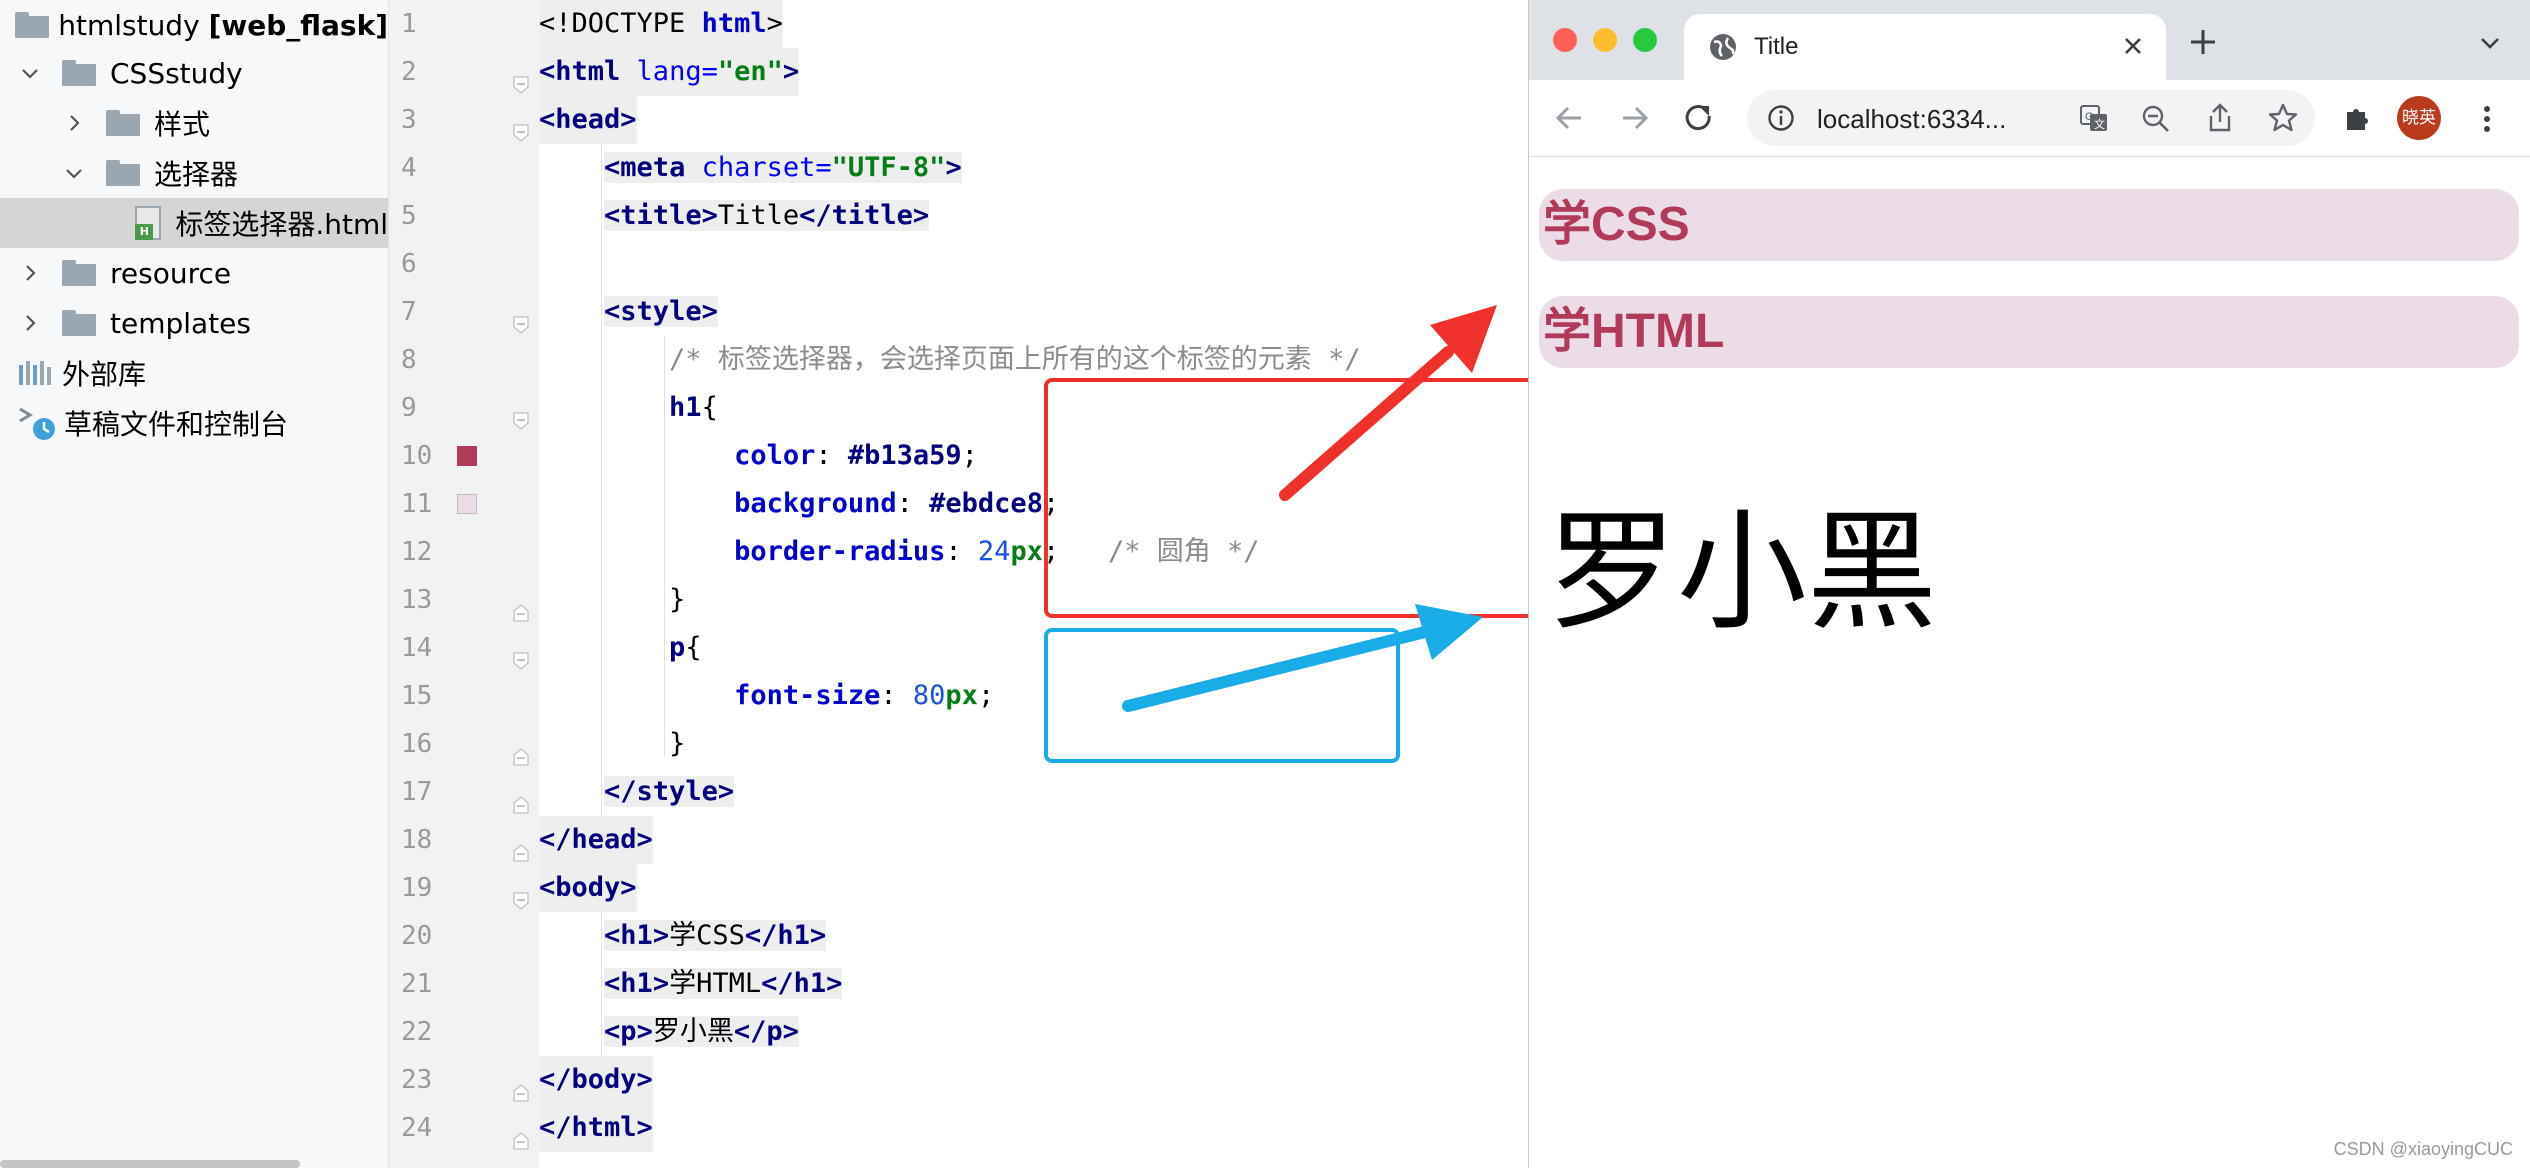 This screenshot has width=2530, height=1168. Describe the element at coordinates (1781, 120) in the screenshot. I see `site-info-icon` at that location.